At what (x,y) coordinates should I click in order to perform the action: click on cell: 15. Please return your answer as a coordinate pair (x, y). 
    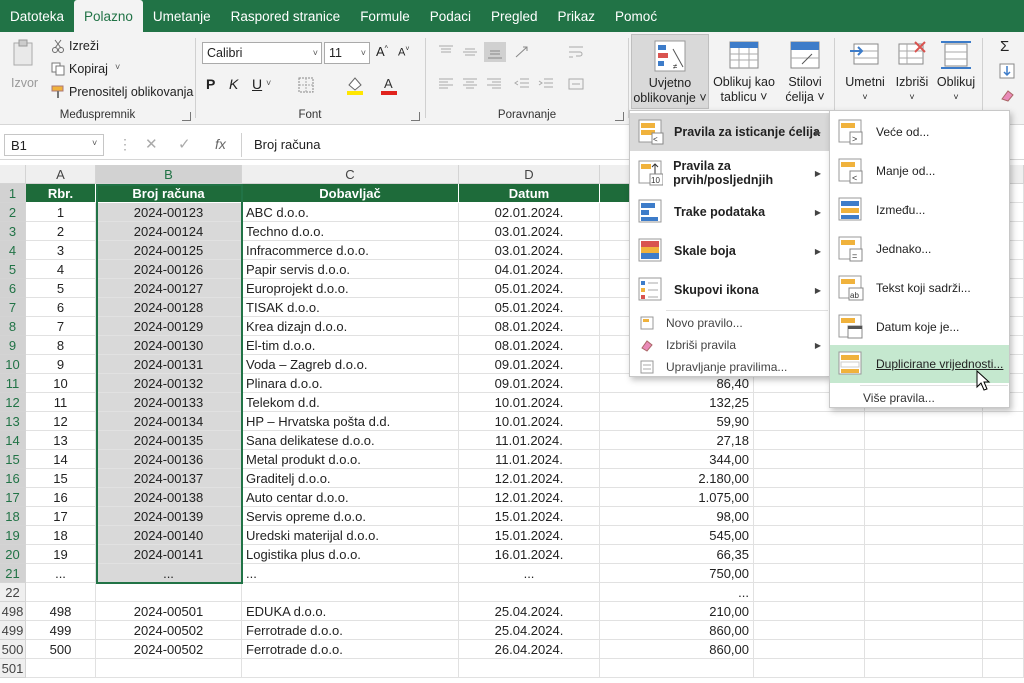
    Looking at the image, I should click on (61, 478).